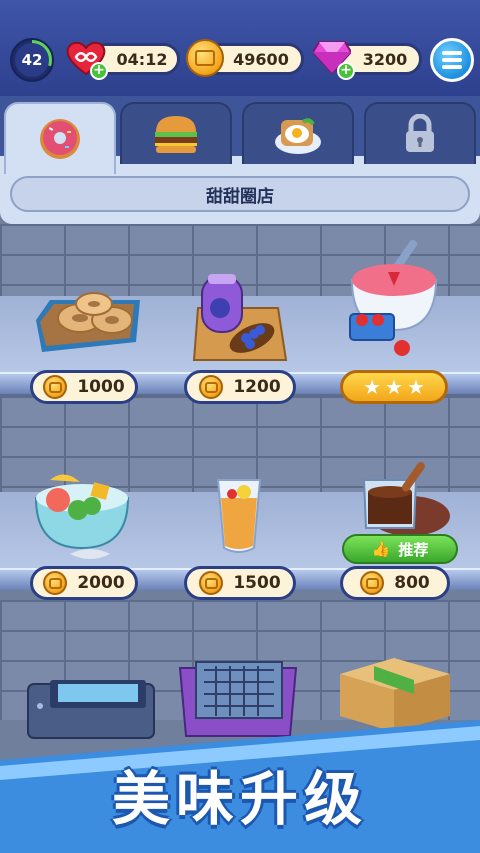 The width and height of the screenshot is (480, 853). What do you see at coordinates (413, 549) in the screenshot?
I see `recommend-label: 推荐` at bounding box center [413, 549].